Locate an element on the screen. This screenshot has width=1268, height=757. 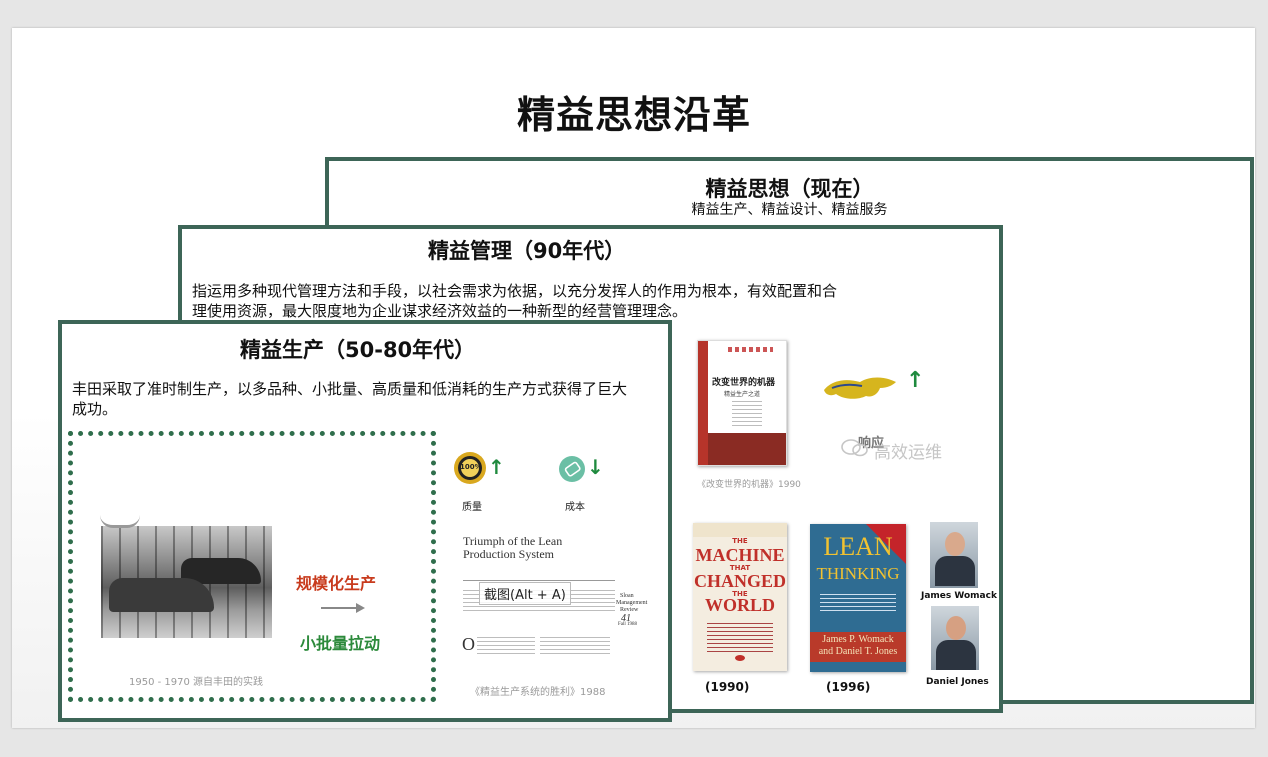
panel-50s-title: 精益生产（50-80年代） is located at coordinates (358, 350).